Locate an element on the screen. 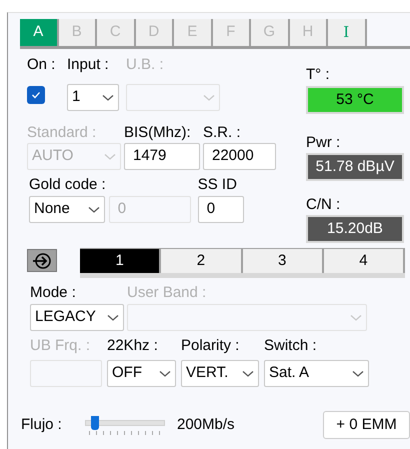  field-label: Polarity : is located at coordinates (210, 346).